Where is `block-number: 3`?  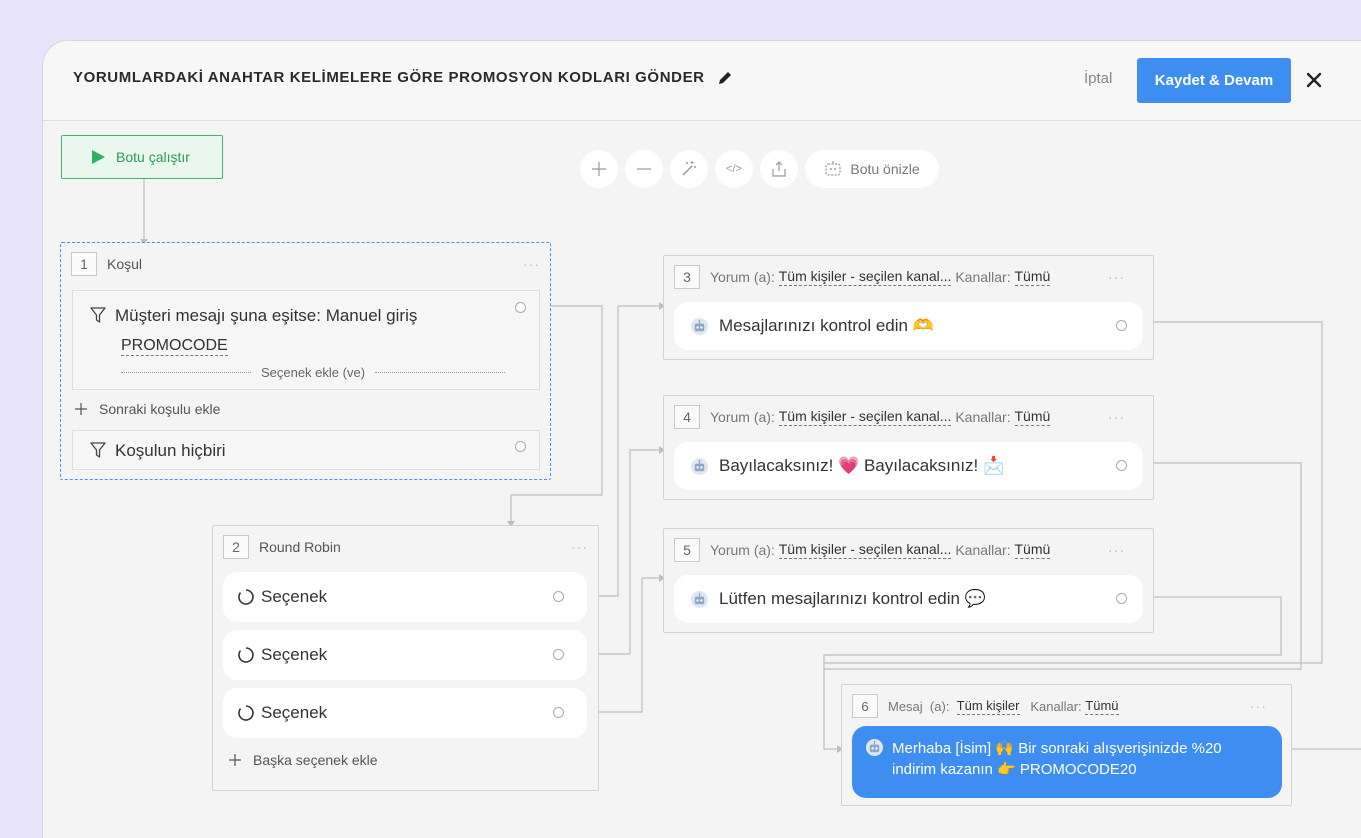
block-number: 3 is located at coordinates (687, 277).